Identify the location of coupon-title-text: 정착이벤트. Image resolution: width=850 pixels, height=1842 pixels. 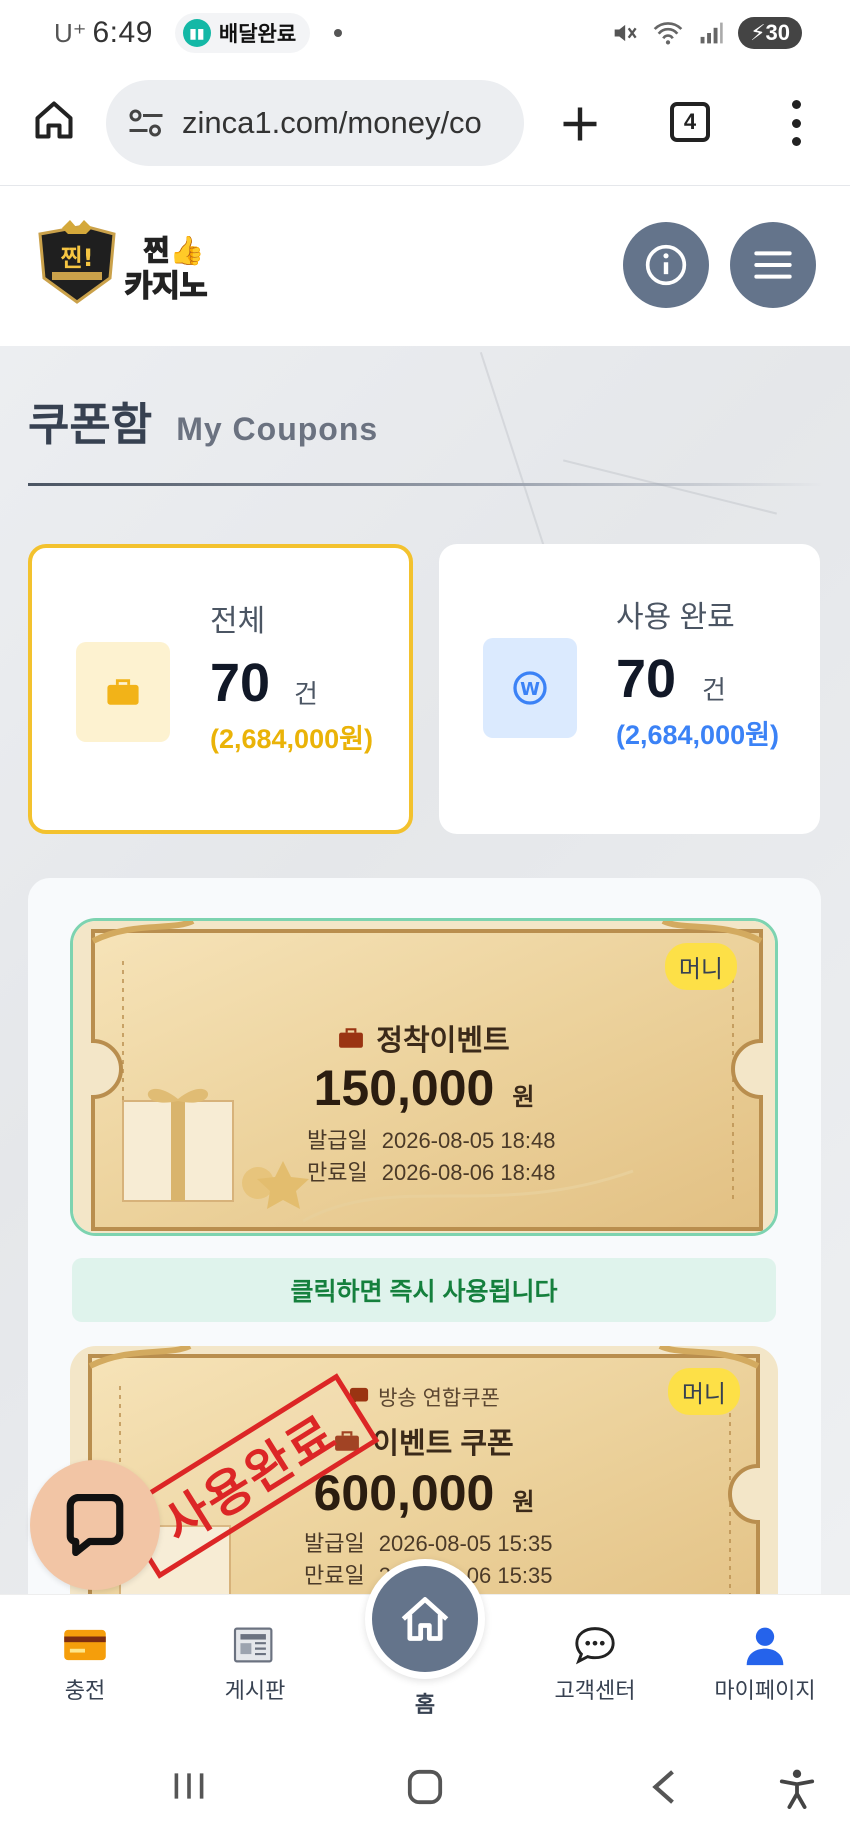
(443, 1041).